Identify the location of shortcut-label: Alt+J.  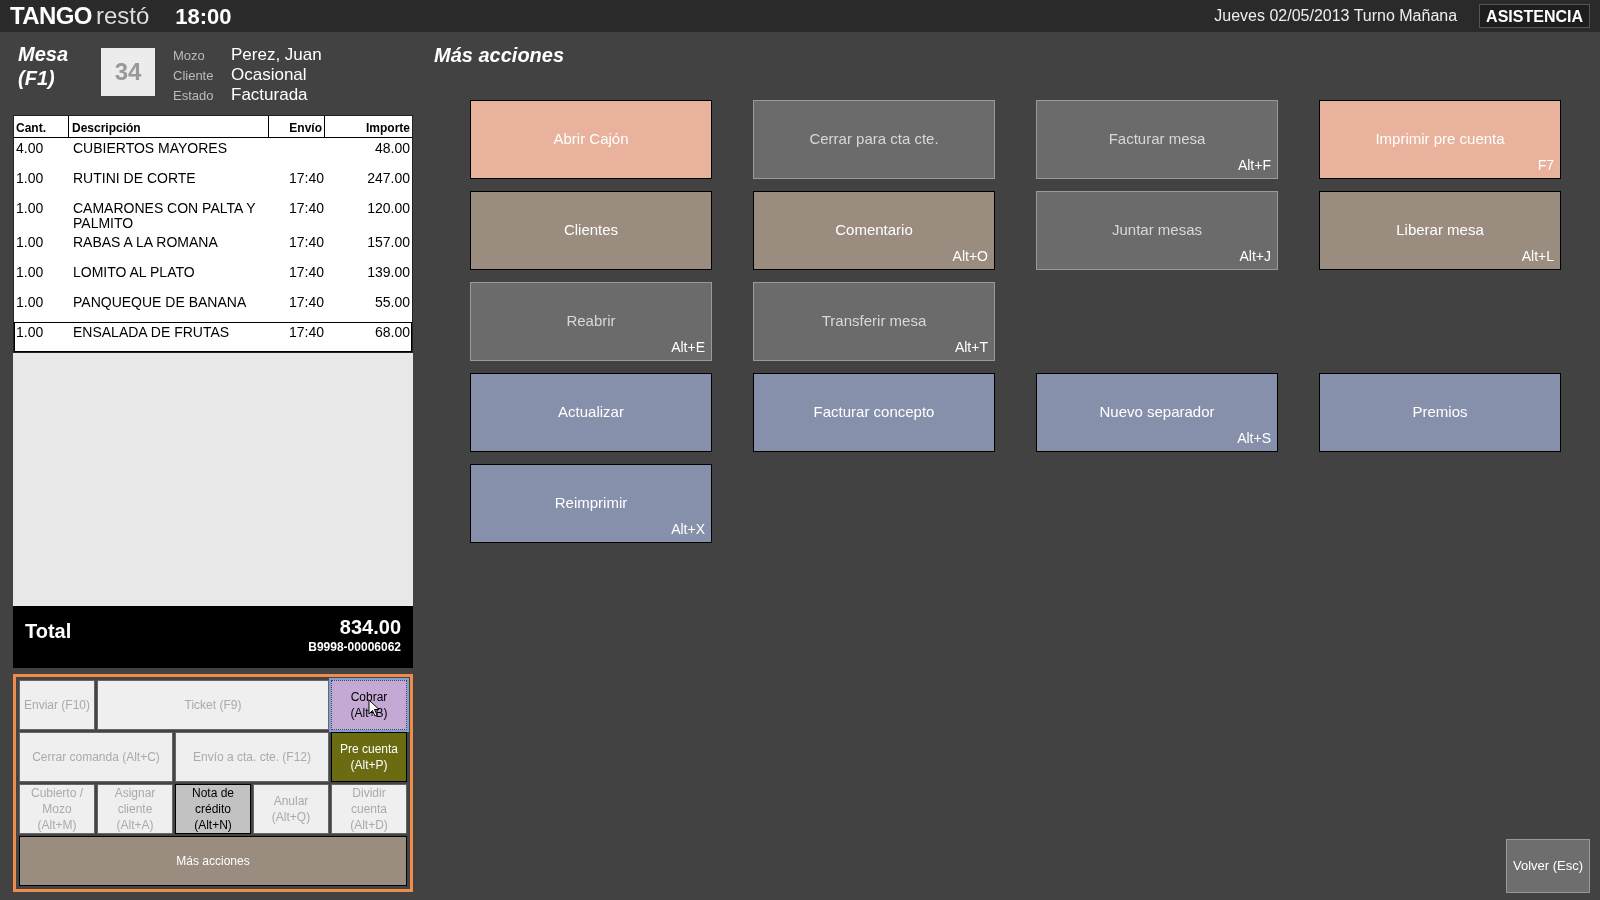
(1255, 256).